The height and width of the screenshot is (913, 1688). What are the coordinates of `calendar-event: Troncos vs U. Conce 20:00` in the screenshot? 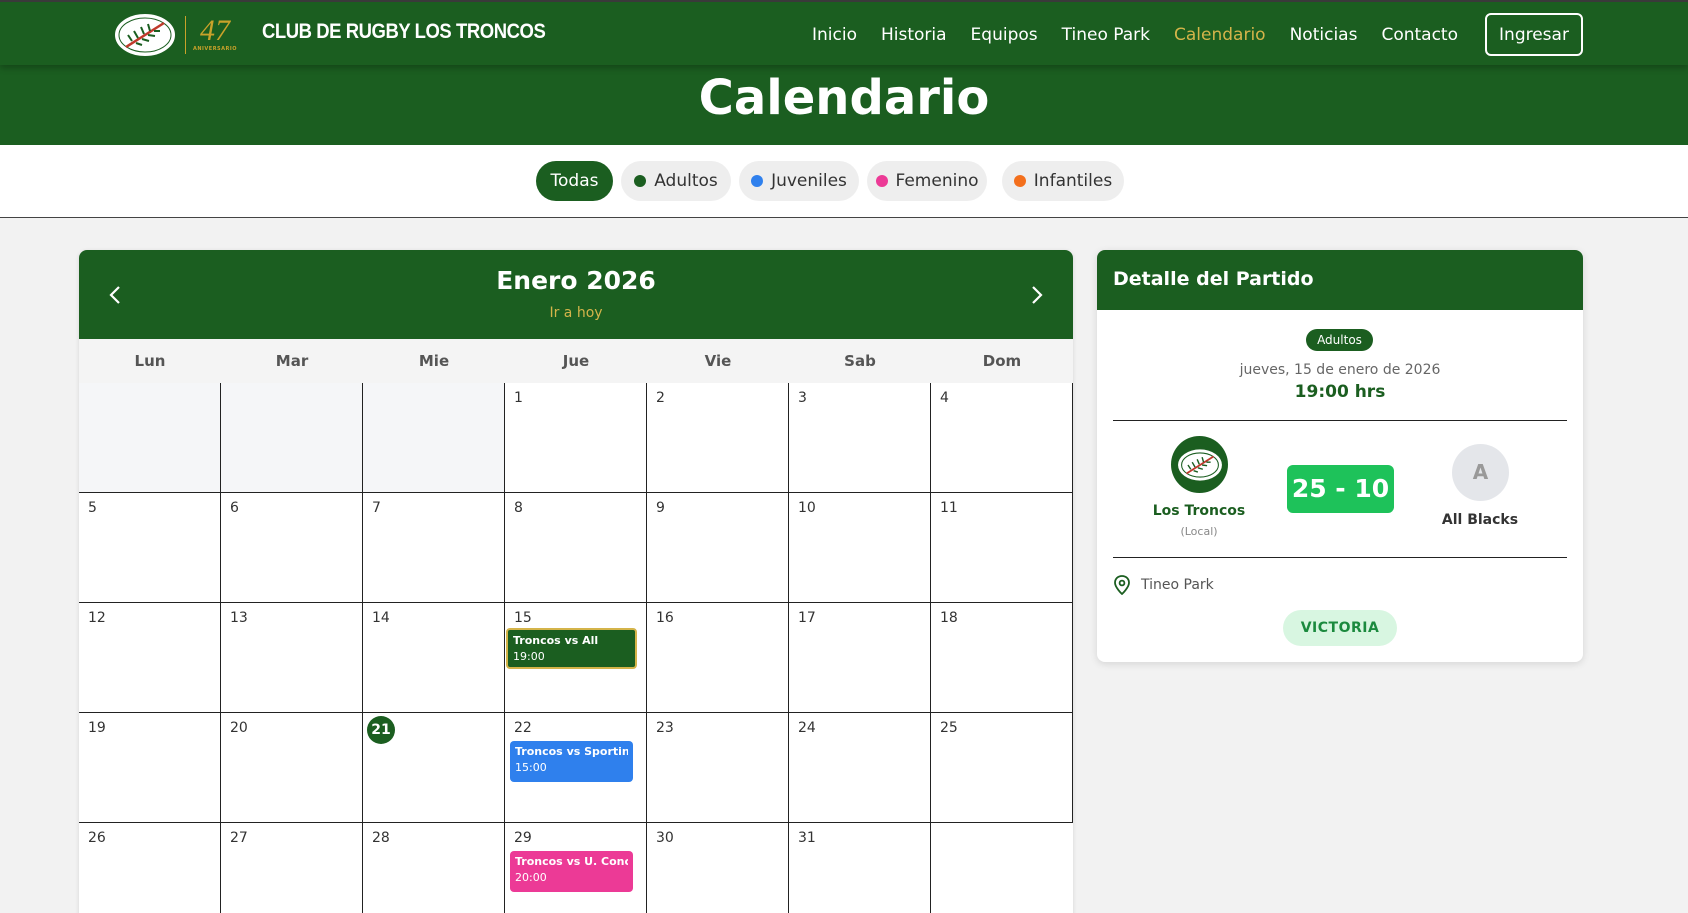 It's located at (571, 871).